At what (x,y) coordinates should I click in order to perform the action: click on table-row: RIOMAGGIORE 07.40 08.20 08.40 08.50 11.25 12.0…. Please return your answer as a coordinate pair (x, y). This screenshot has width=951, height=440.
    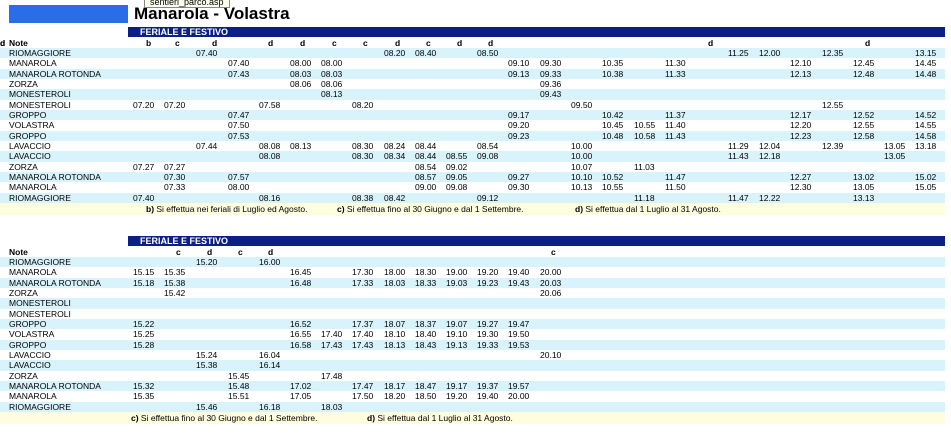
    Looking at the image, I should click on (472, 53).